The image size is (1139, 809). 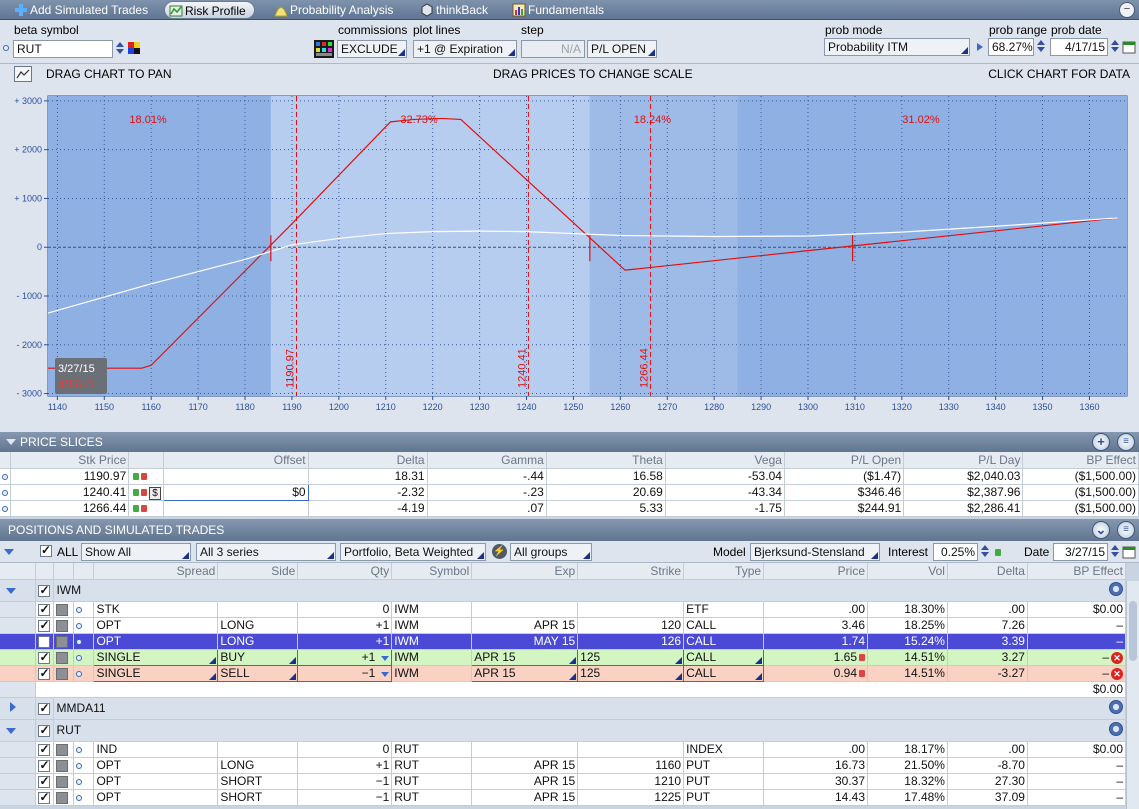 I want to click on col-side: Side, so click(x=258, y=571).